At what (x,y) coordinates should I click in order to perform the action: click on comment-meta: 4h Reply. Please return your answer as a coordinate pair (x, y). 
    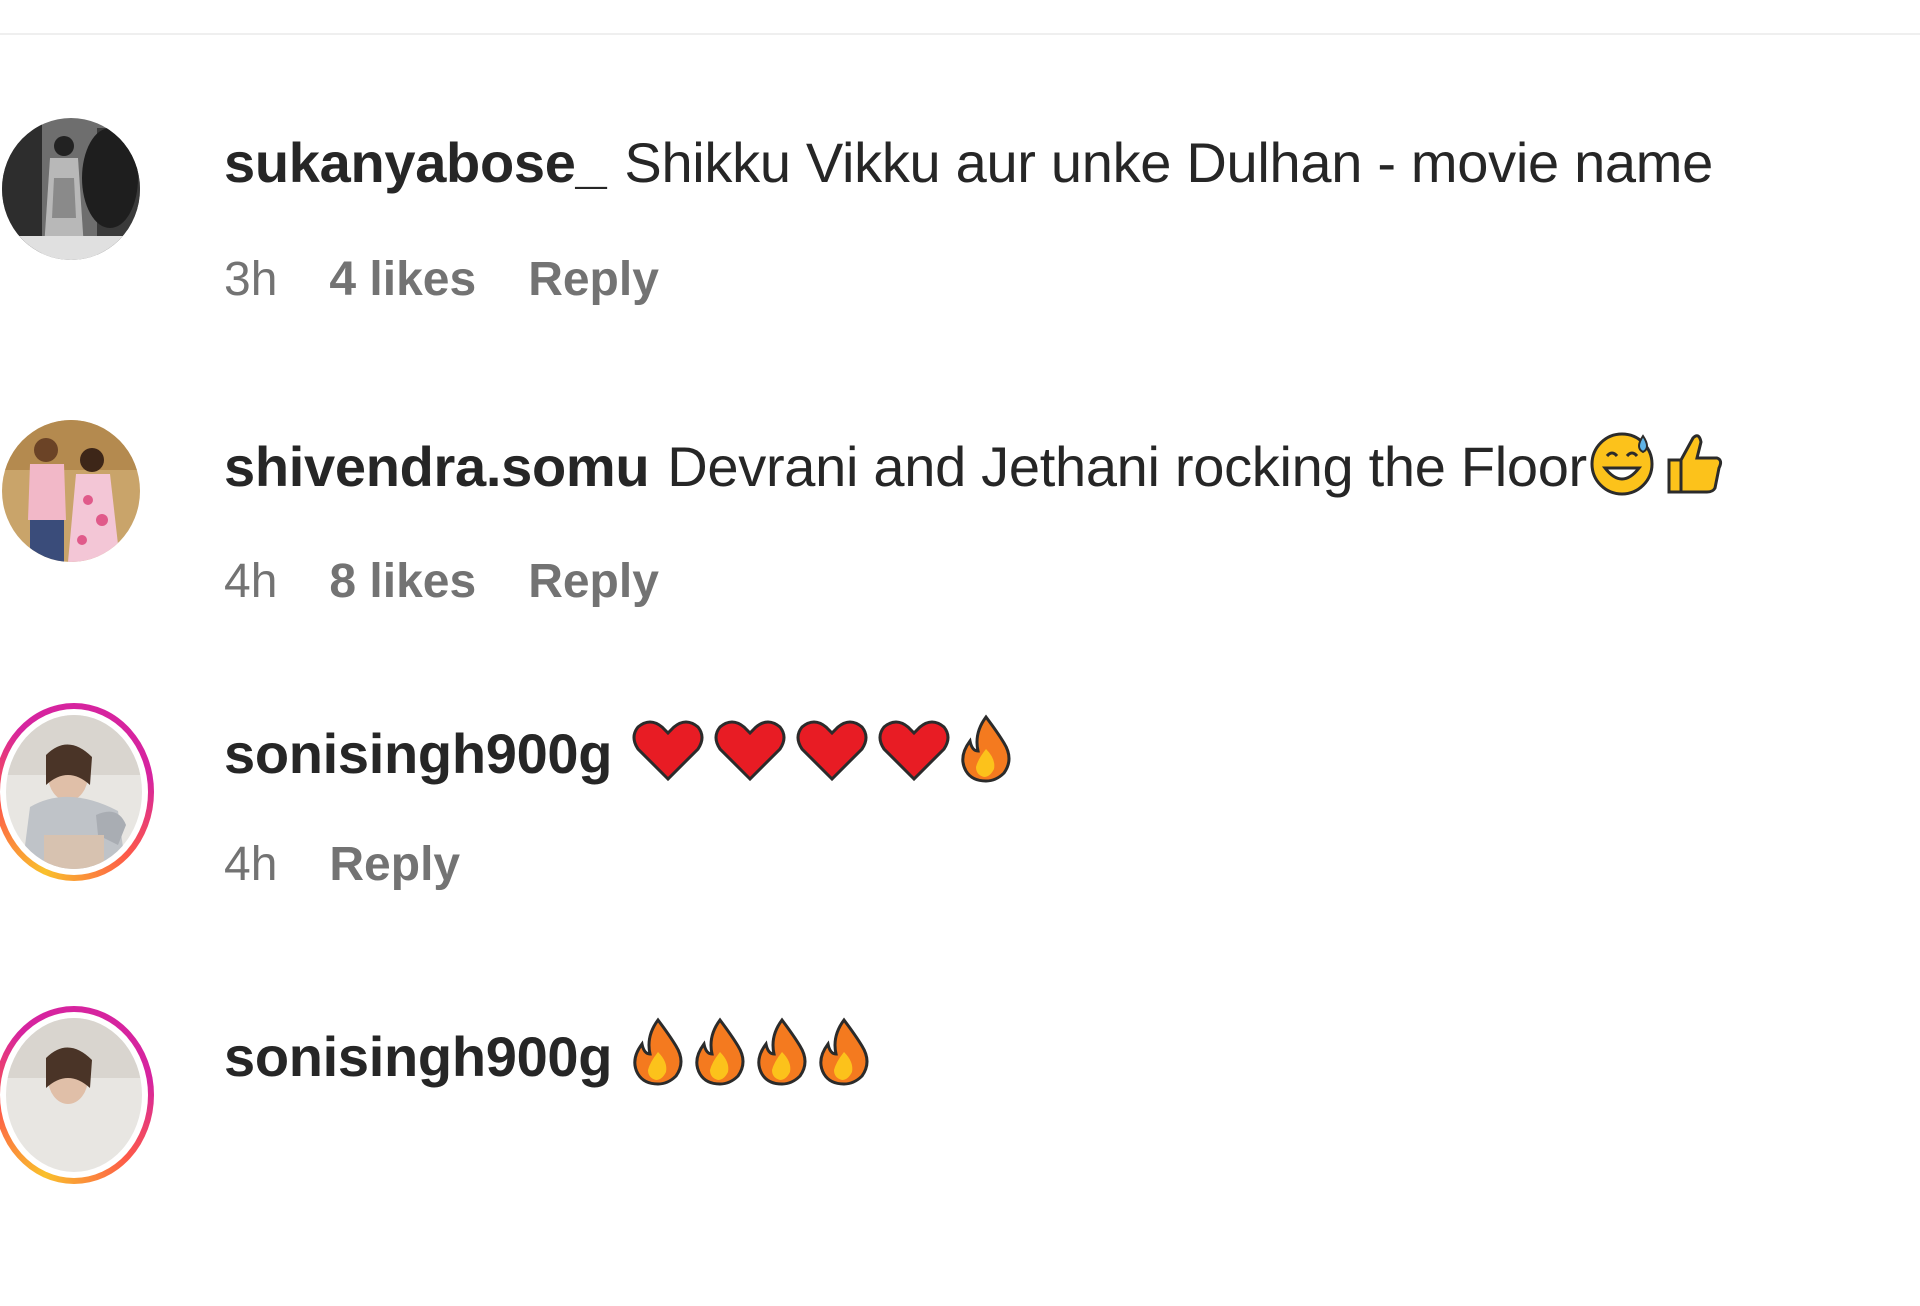
    Looking at the image, I should click on (368, 865).